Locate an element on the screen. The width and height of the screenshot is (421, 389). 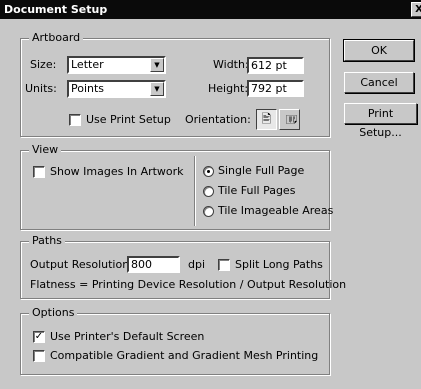
options-group: Options is located at coordinates (175, 340).